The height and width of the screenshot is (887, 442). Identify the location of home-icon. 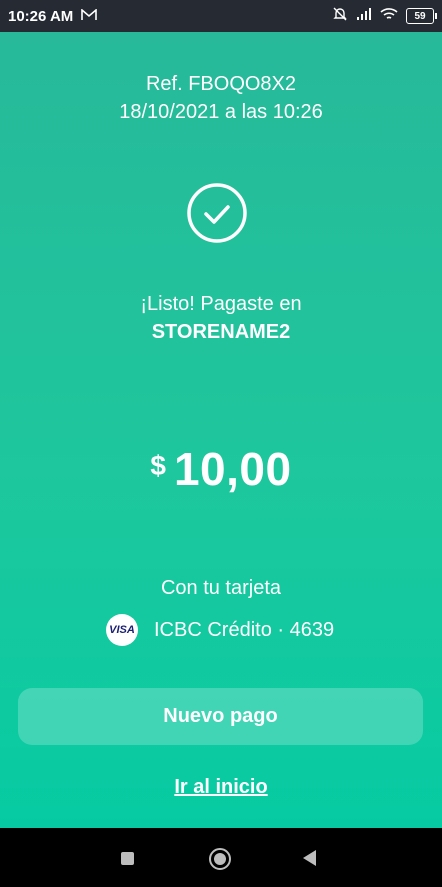
(220, 859).